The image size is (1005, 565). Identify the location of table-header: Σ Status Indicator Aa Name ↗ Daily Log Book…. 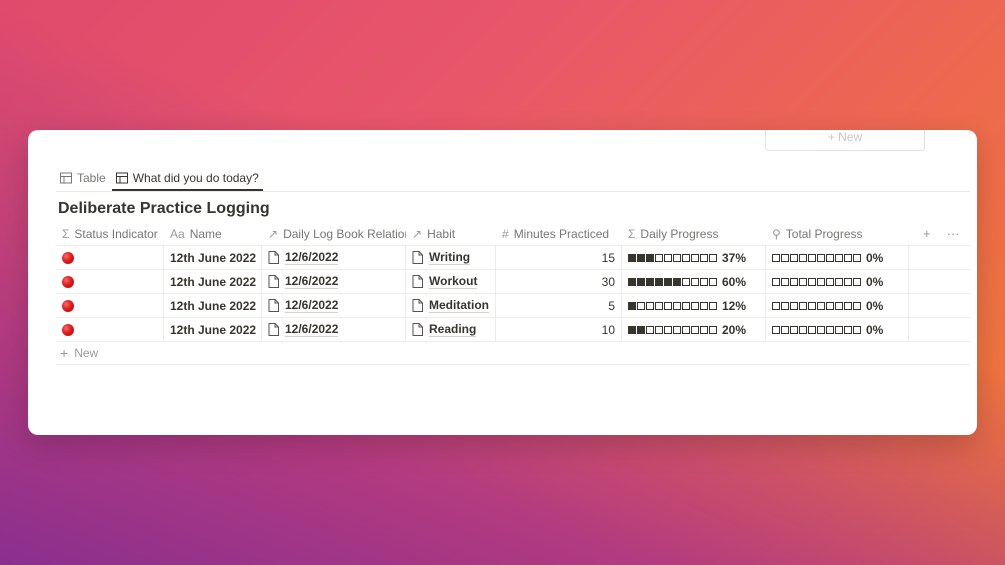
(513, 234).